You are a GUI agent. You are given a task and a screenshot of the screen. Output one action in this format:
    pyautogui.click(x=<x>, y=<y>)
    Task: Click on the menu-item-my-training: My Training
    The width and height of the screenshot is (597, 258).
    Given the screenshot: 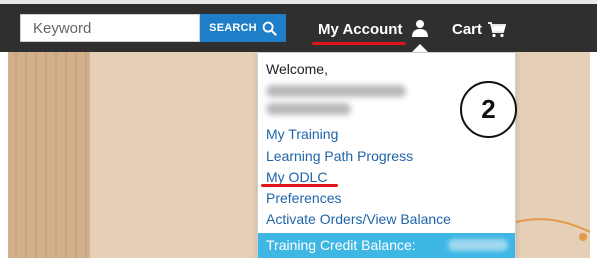 What is the action you would take?
    pyautogui.click(x=302, y=134)
    